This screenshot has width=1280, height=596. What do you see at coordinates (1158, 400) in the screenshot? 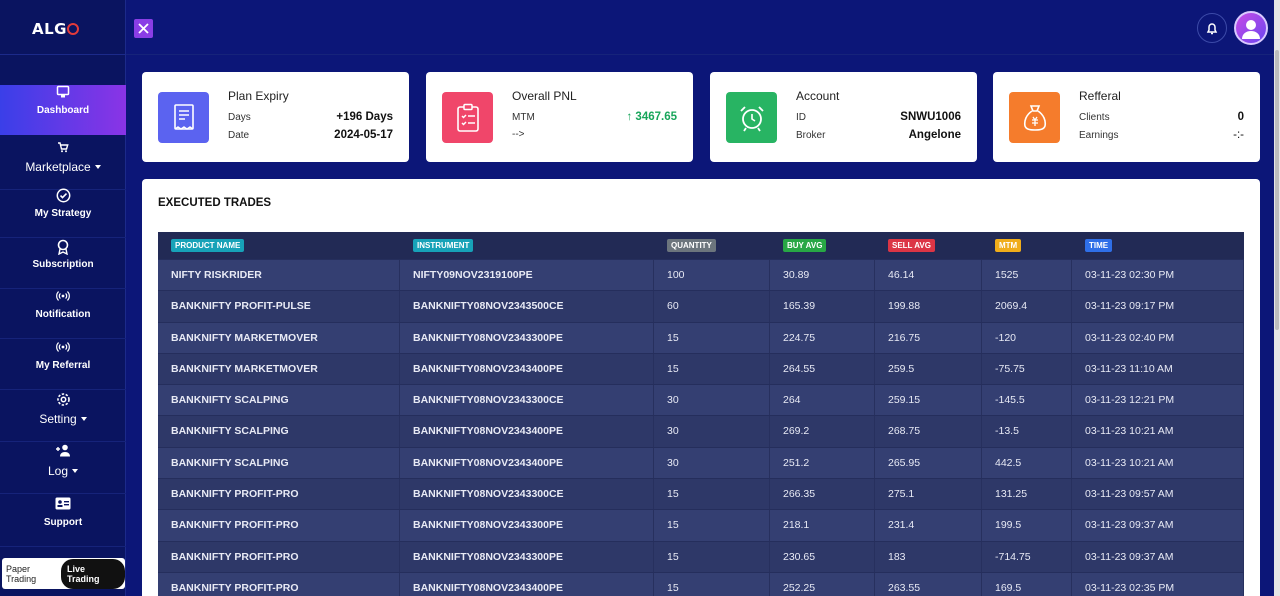
I see `time-cell: 03-11-23 12:21 PM` at bounding box center [1158, 400].